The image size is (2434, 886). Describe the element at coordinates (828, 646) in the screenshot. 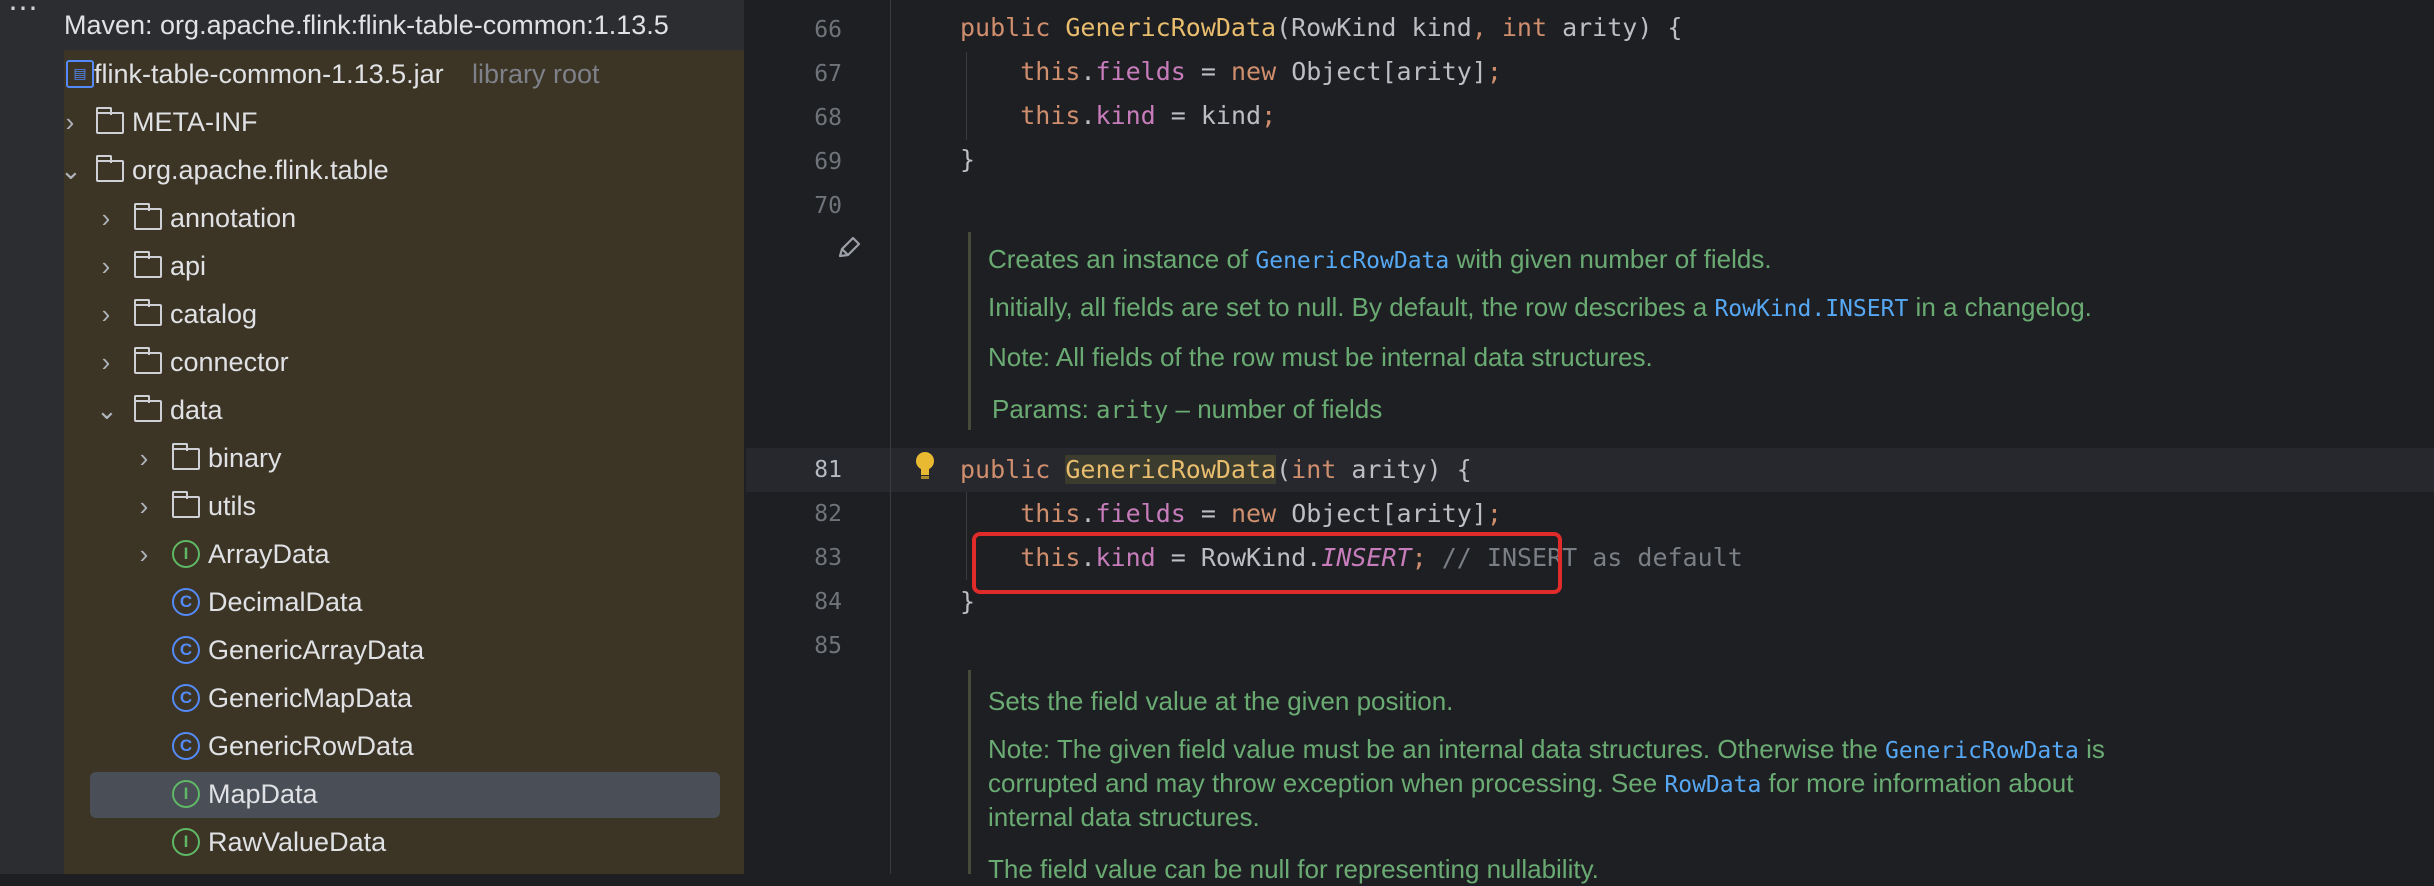

I see `line-number: 85` at that location.